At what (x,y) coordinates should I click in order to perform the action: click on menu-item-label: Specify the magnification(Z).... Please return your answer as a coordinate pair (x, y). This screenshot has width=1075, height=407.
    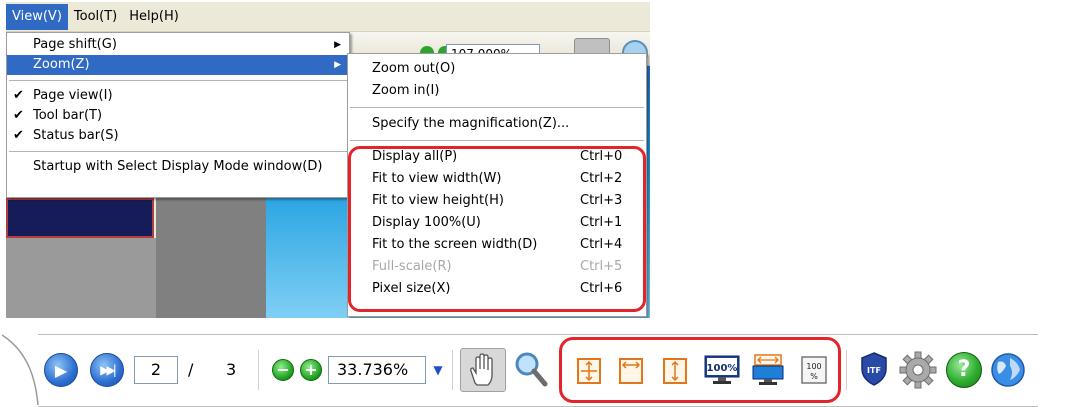
    Looking at the image, I should click on (471, 123).